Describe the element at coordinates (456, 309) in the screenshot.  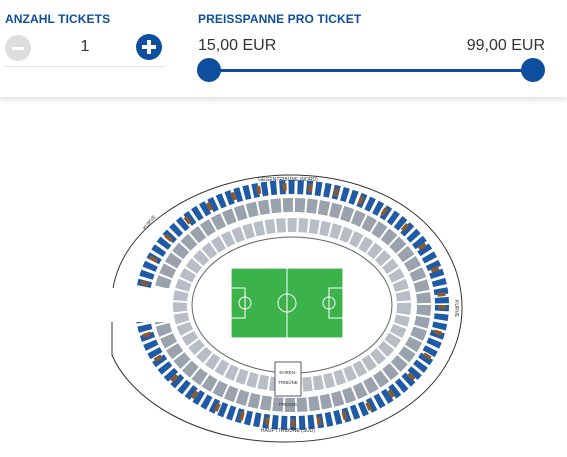
I see `east-curve-label: KURVE` at that location.